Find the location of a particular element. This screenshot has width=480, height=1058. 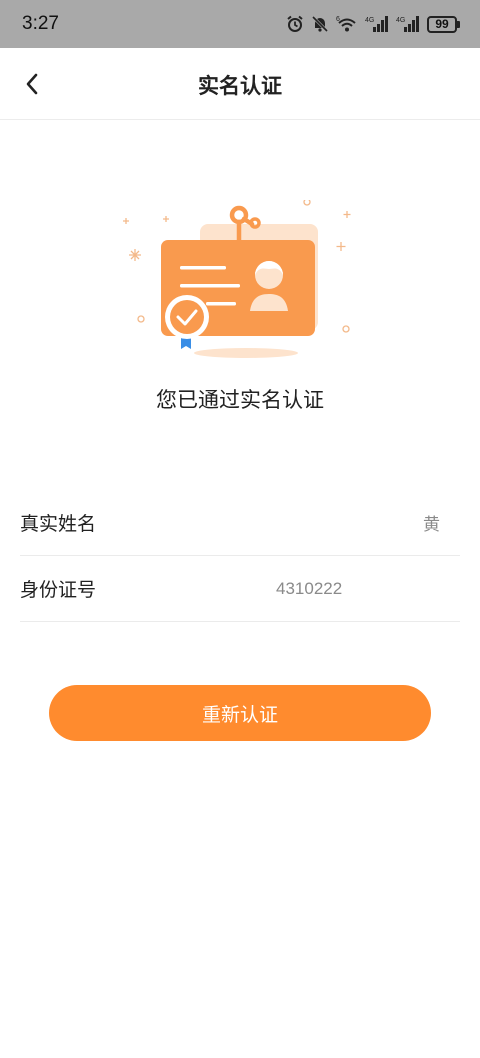

status-bar: 3:27 6 4G 4G 99 is located at coordinates (240, 24).